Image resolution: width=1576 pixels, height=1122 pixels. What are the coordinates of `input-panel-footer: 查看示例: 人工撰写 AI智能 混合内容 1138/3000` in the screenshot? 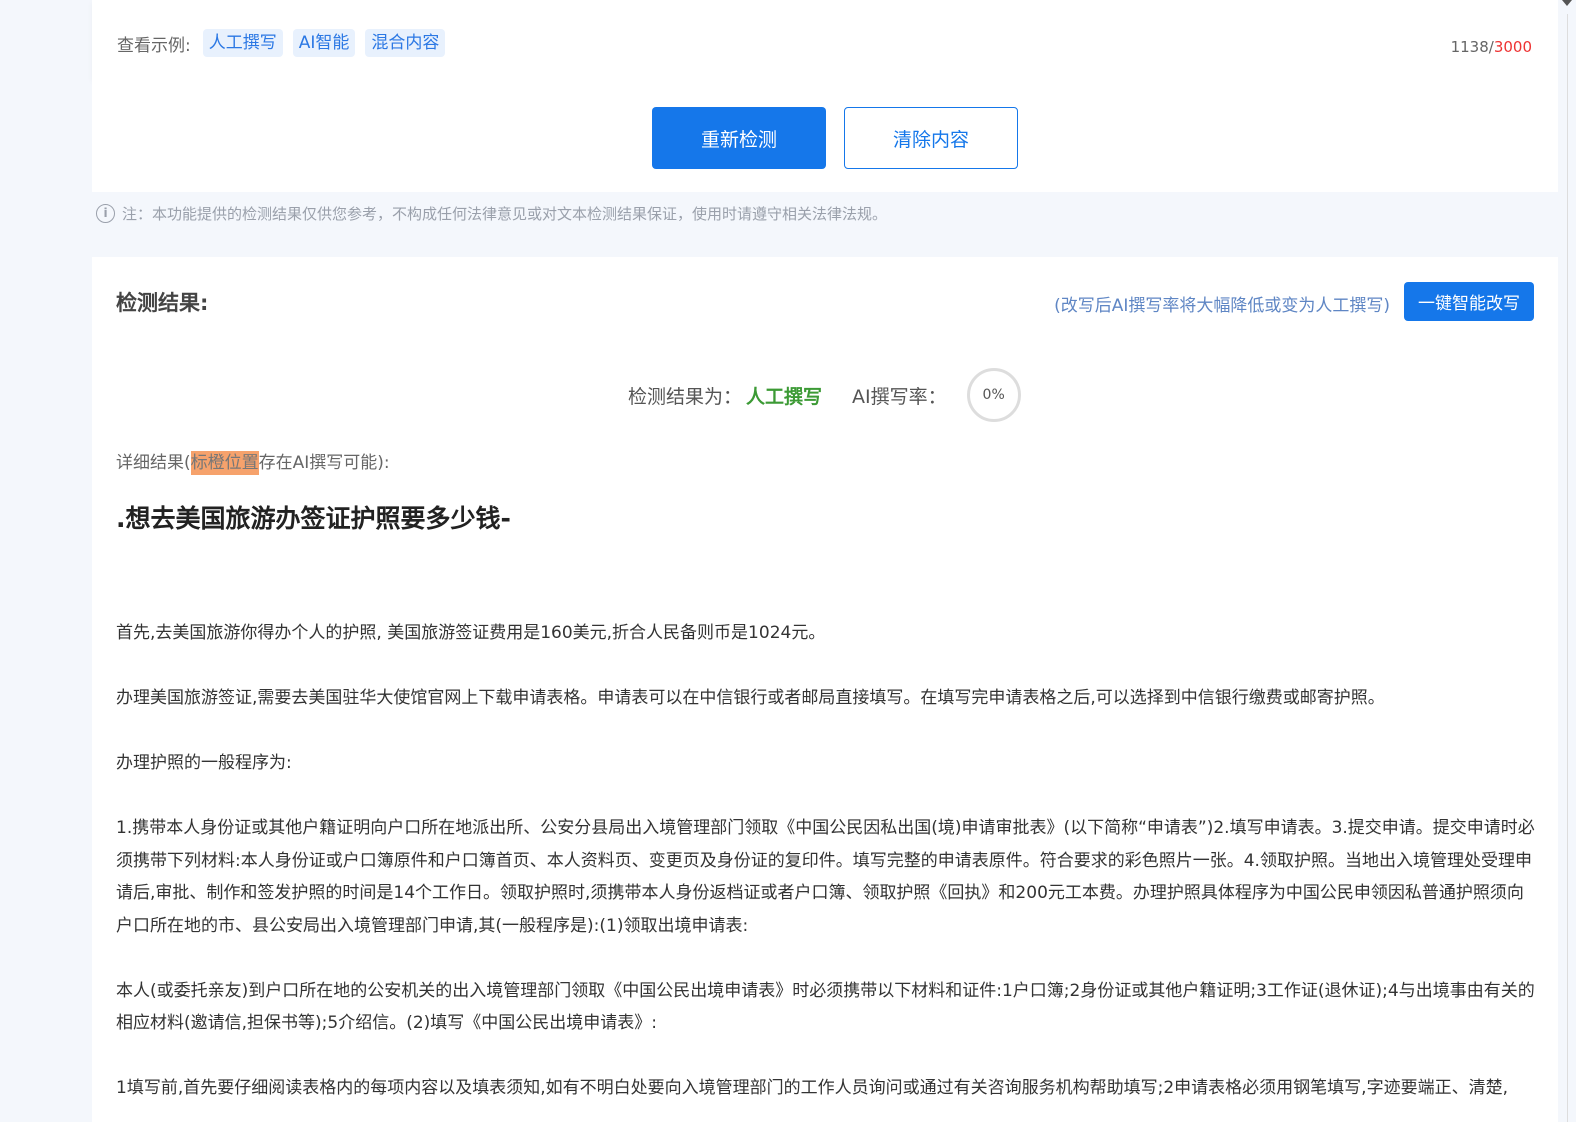 It's located at (825, 40).